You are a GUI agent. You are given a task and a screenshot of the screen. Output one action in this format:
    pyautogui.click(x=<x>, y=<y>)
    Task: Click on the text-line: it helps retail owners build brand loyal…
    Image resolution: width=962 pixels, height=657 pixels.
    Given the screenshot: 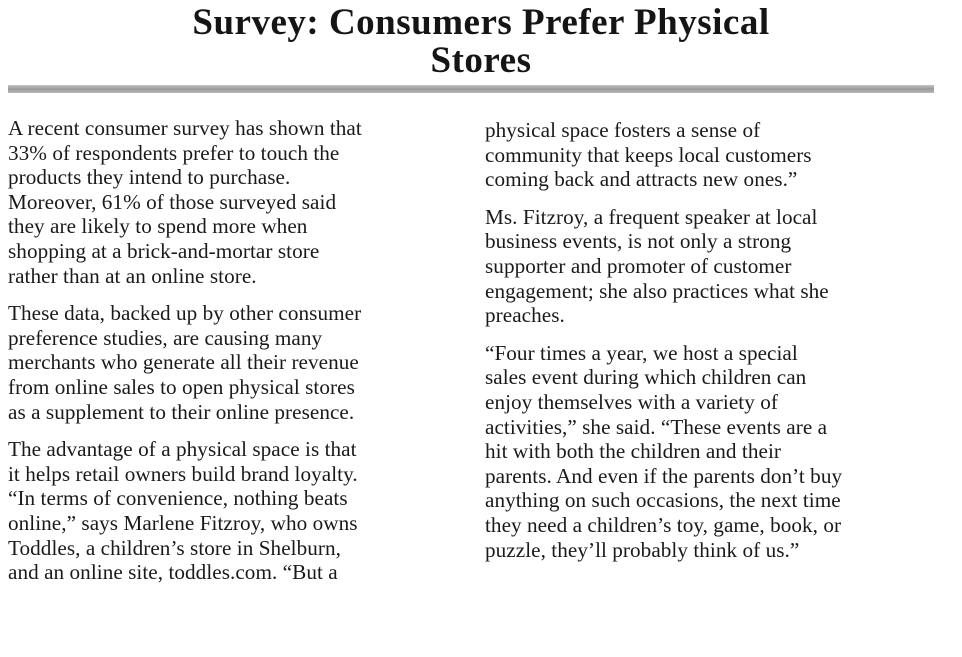 What is the action you would take?
    pyautogui.click(x=183, y=473)
    